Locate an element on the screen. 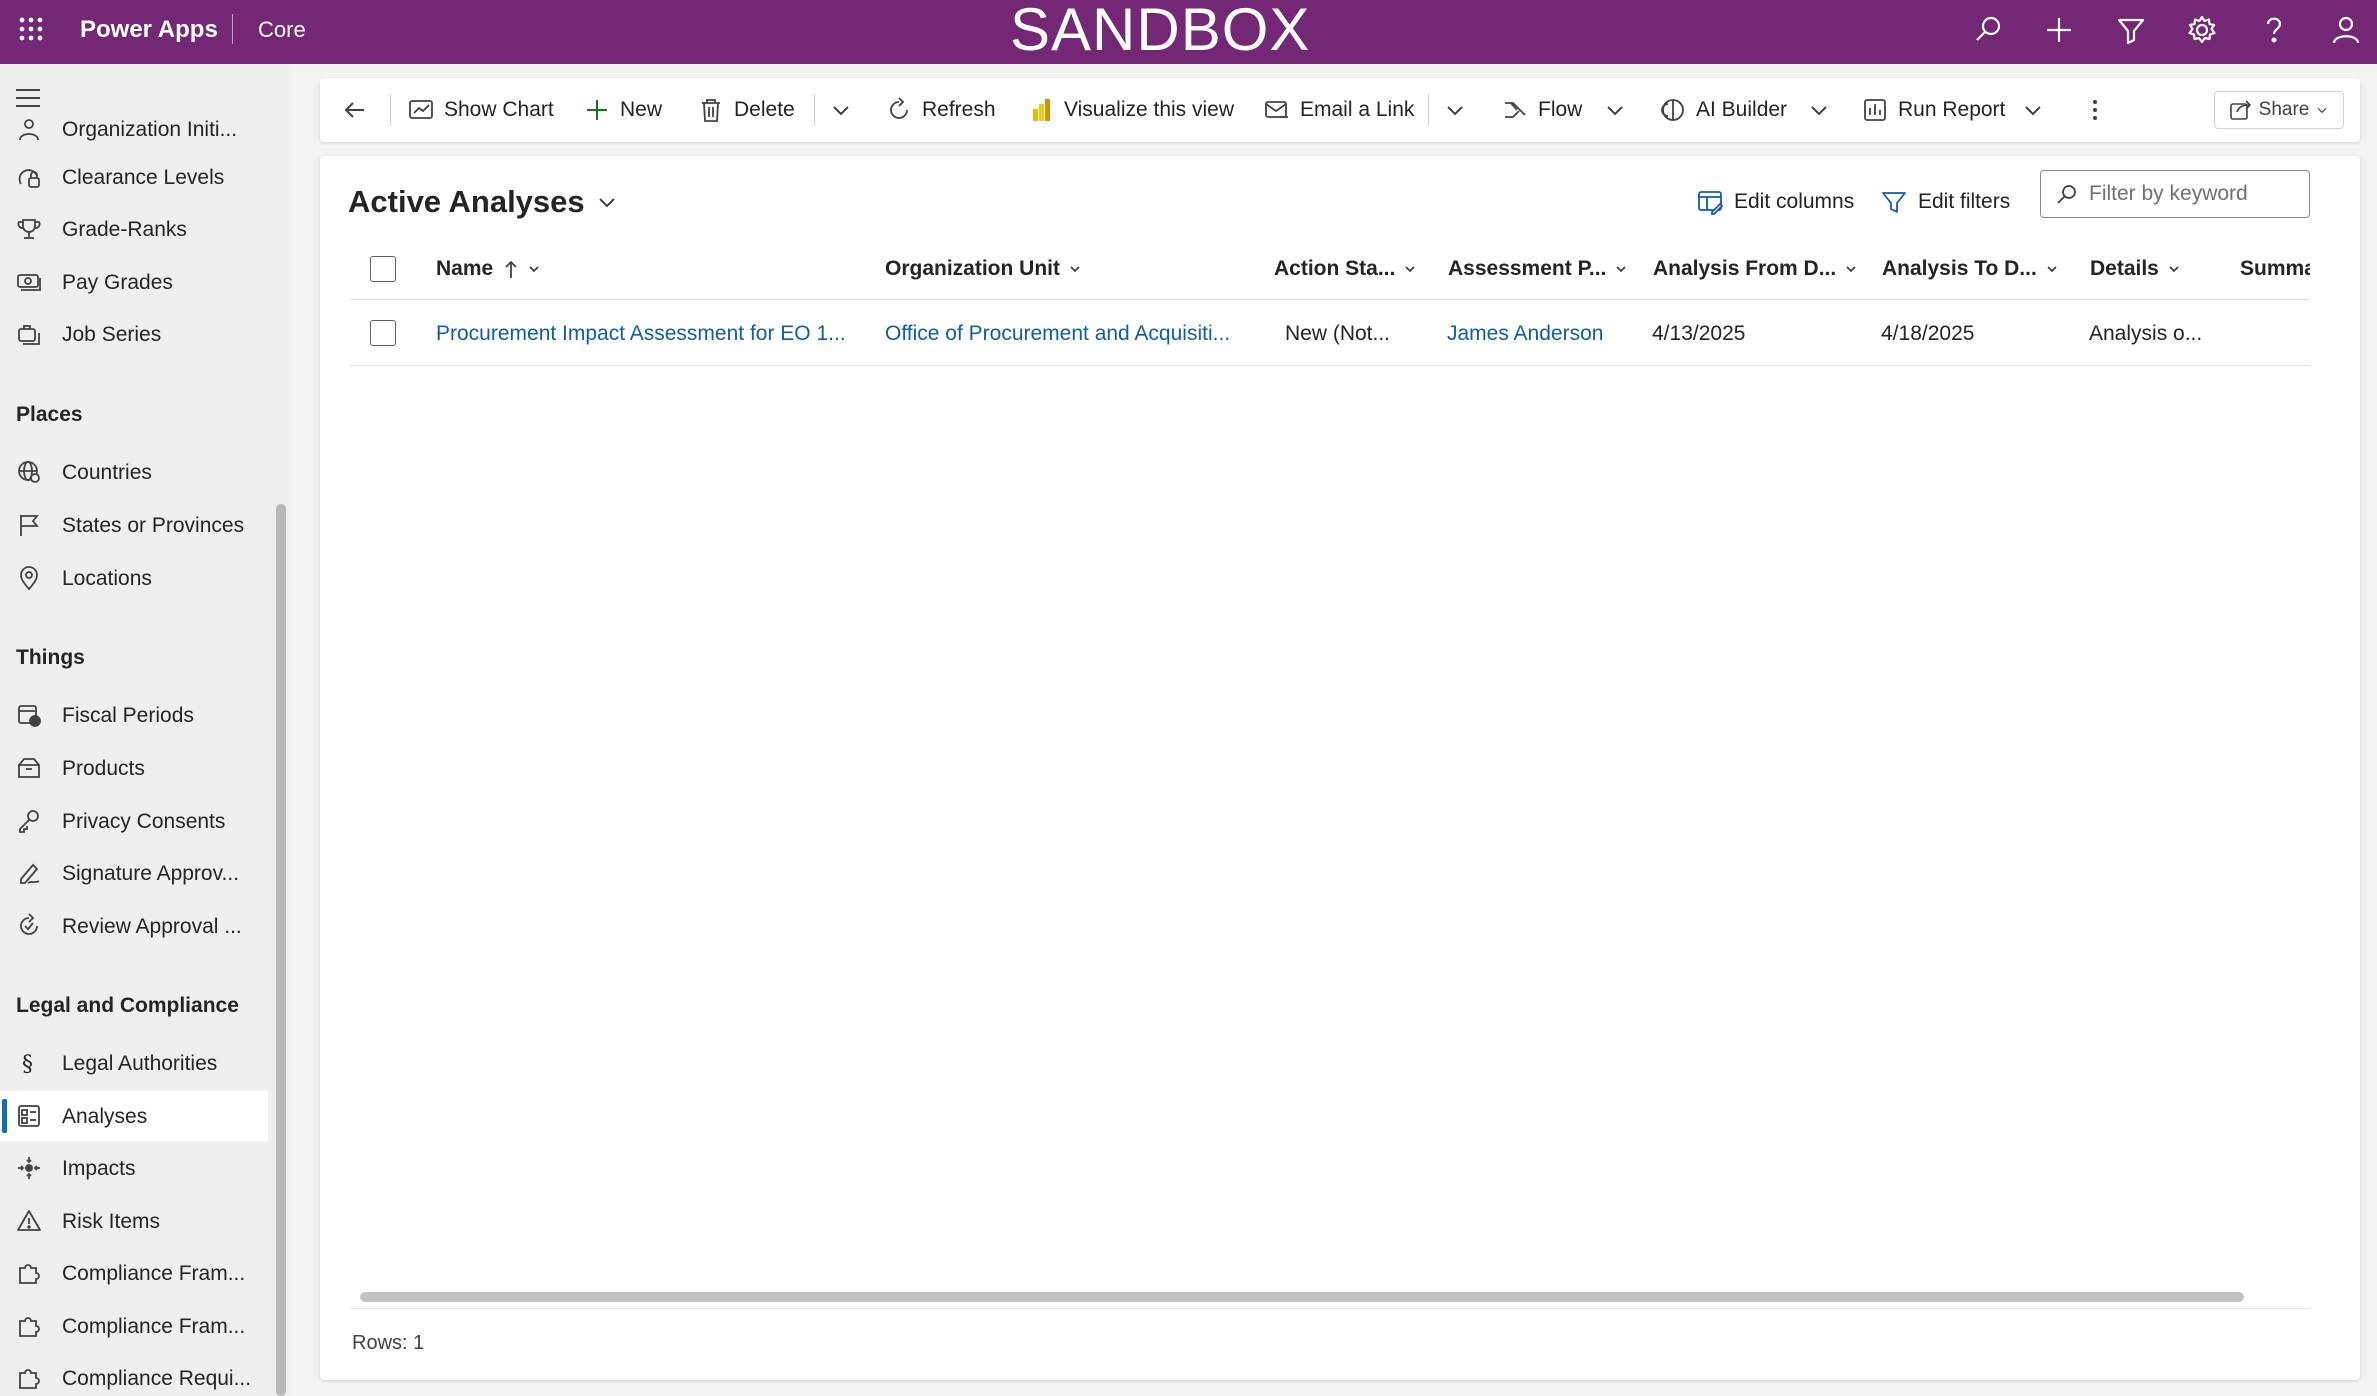 This screenshot has width=2377, height=1396. power-bi-icon is located at coordinates (1041, 110).